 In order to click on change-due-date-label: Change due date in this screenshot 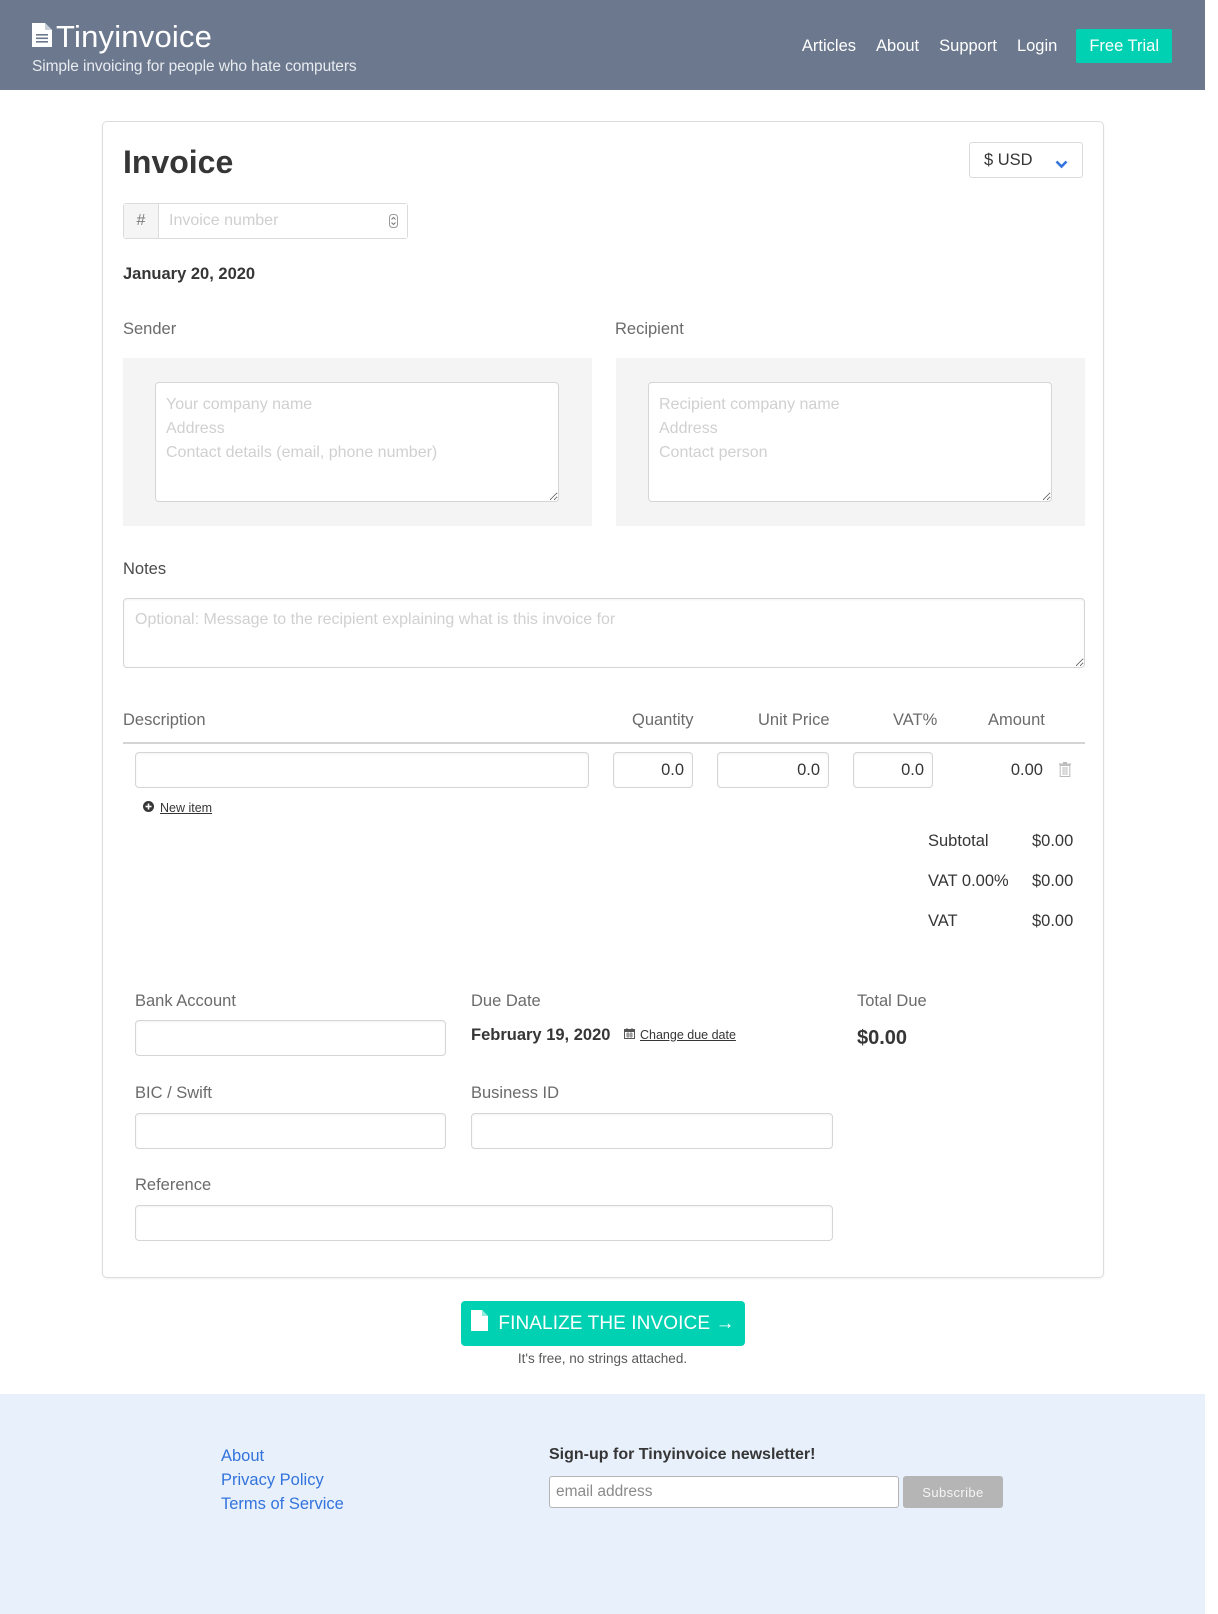, I will do `click(688, 1035)`.